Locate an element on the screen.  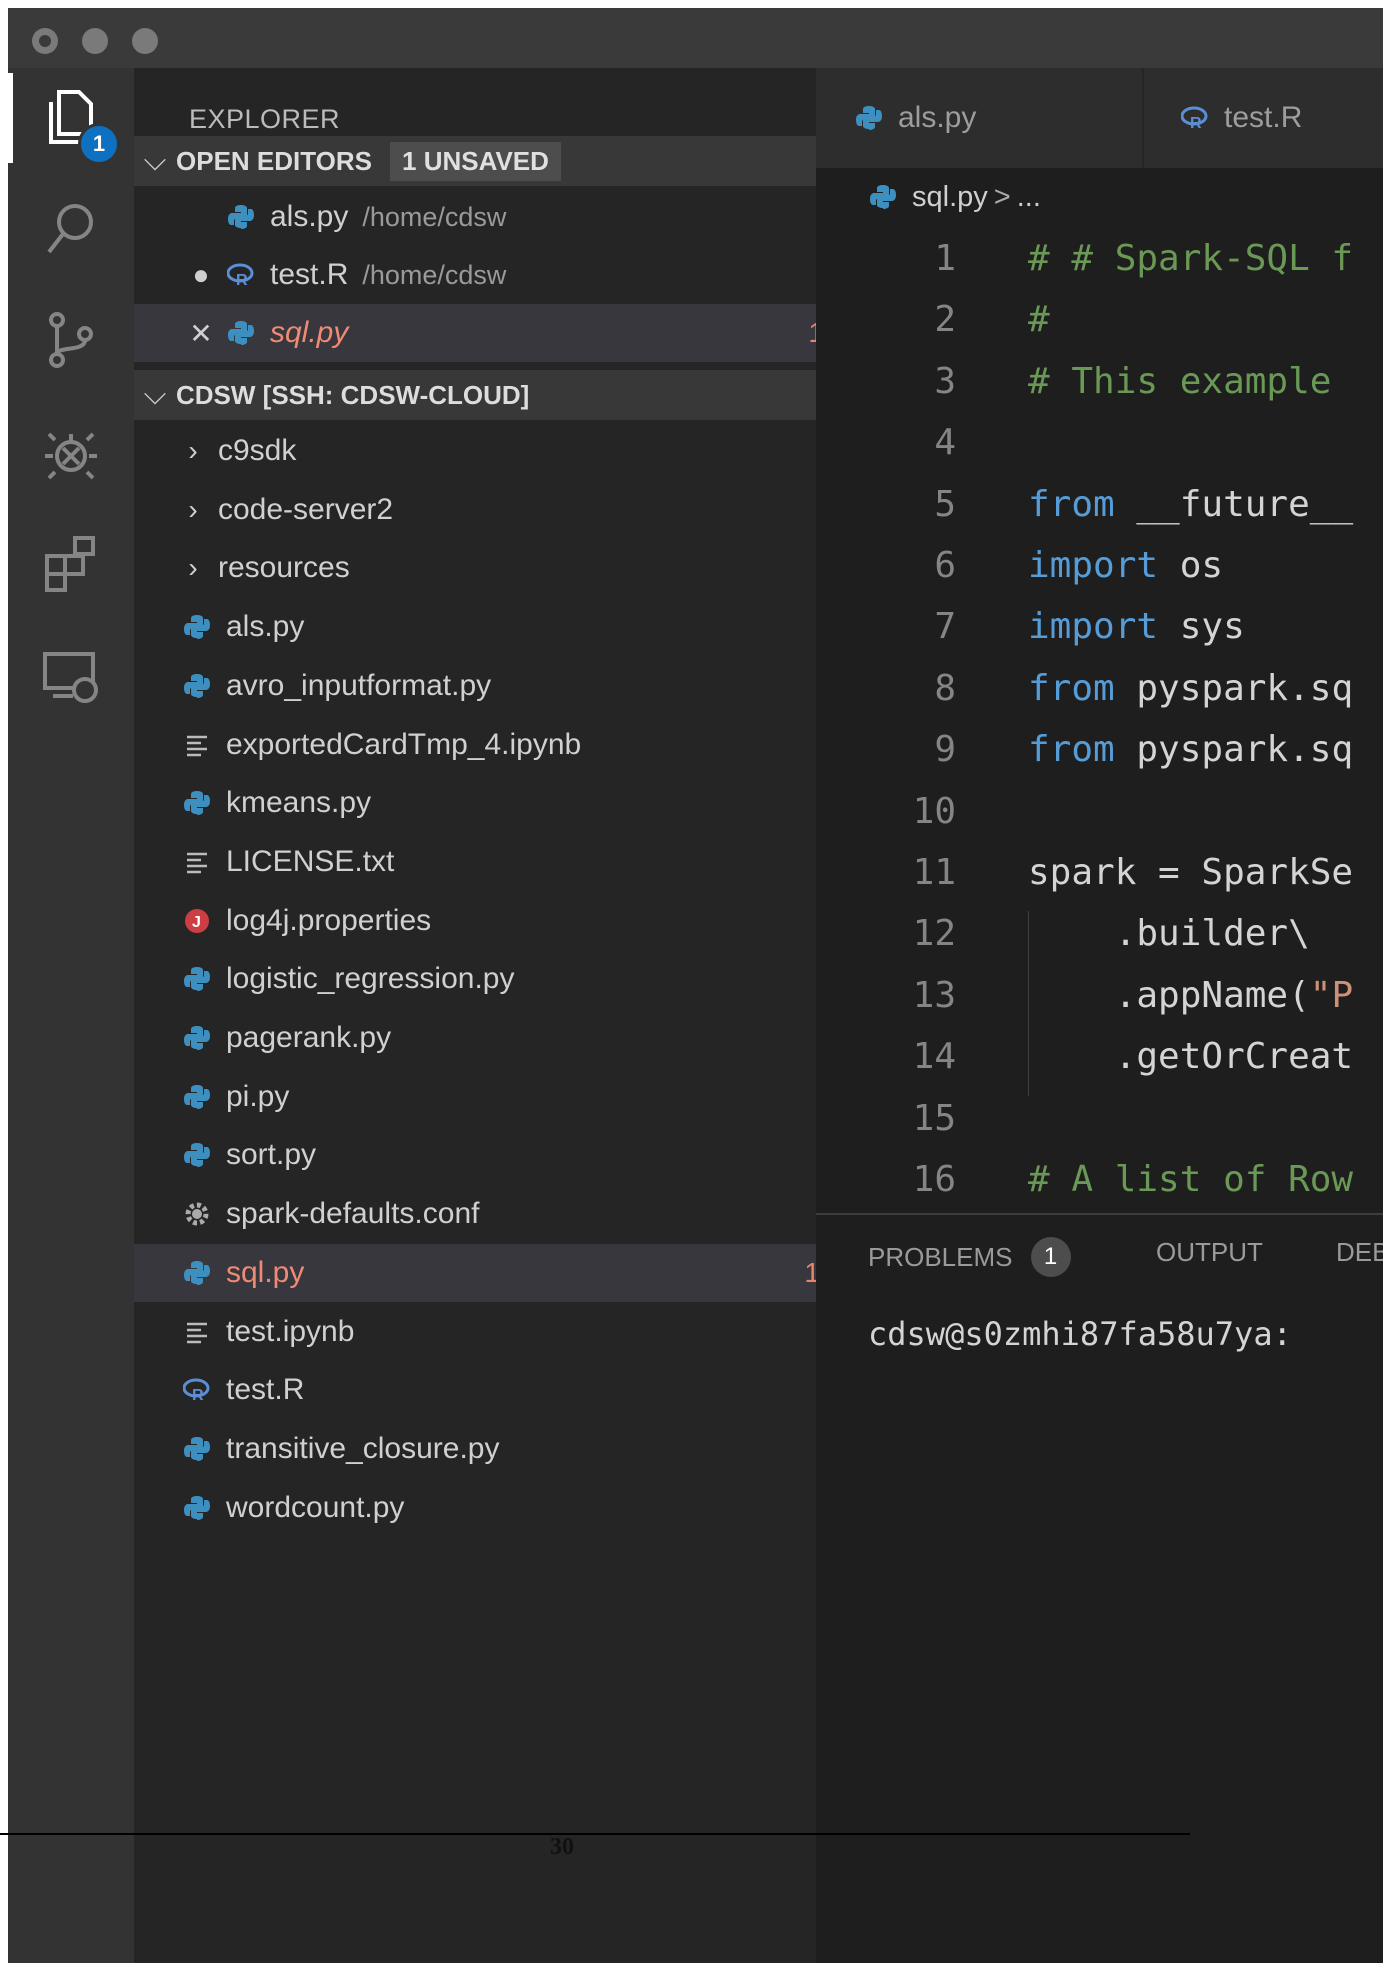
code-token: import is located at coordinates (1093, 565).